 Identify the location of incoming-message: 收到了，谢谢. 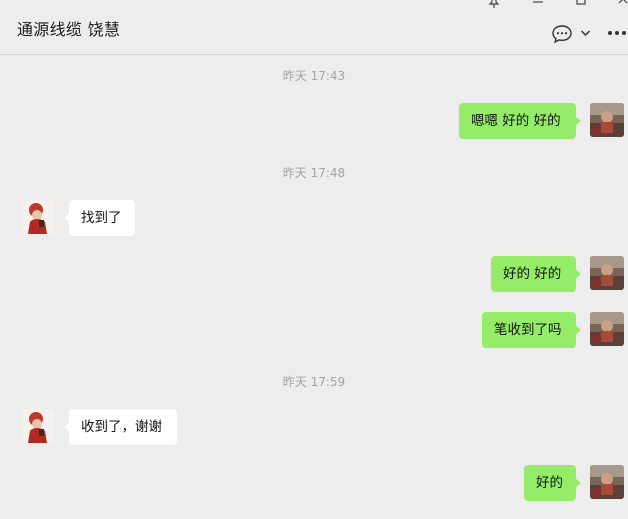
(120, 427).